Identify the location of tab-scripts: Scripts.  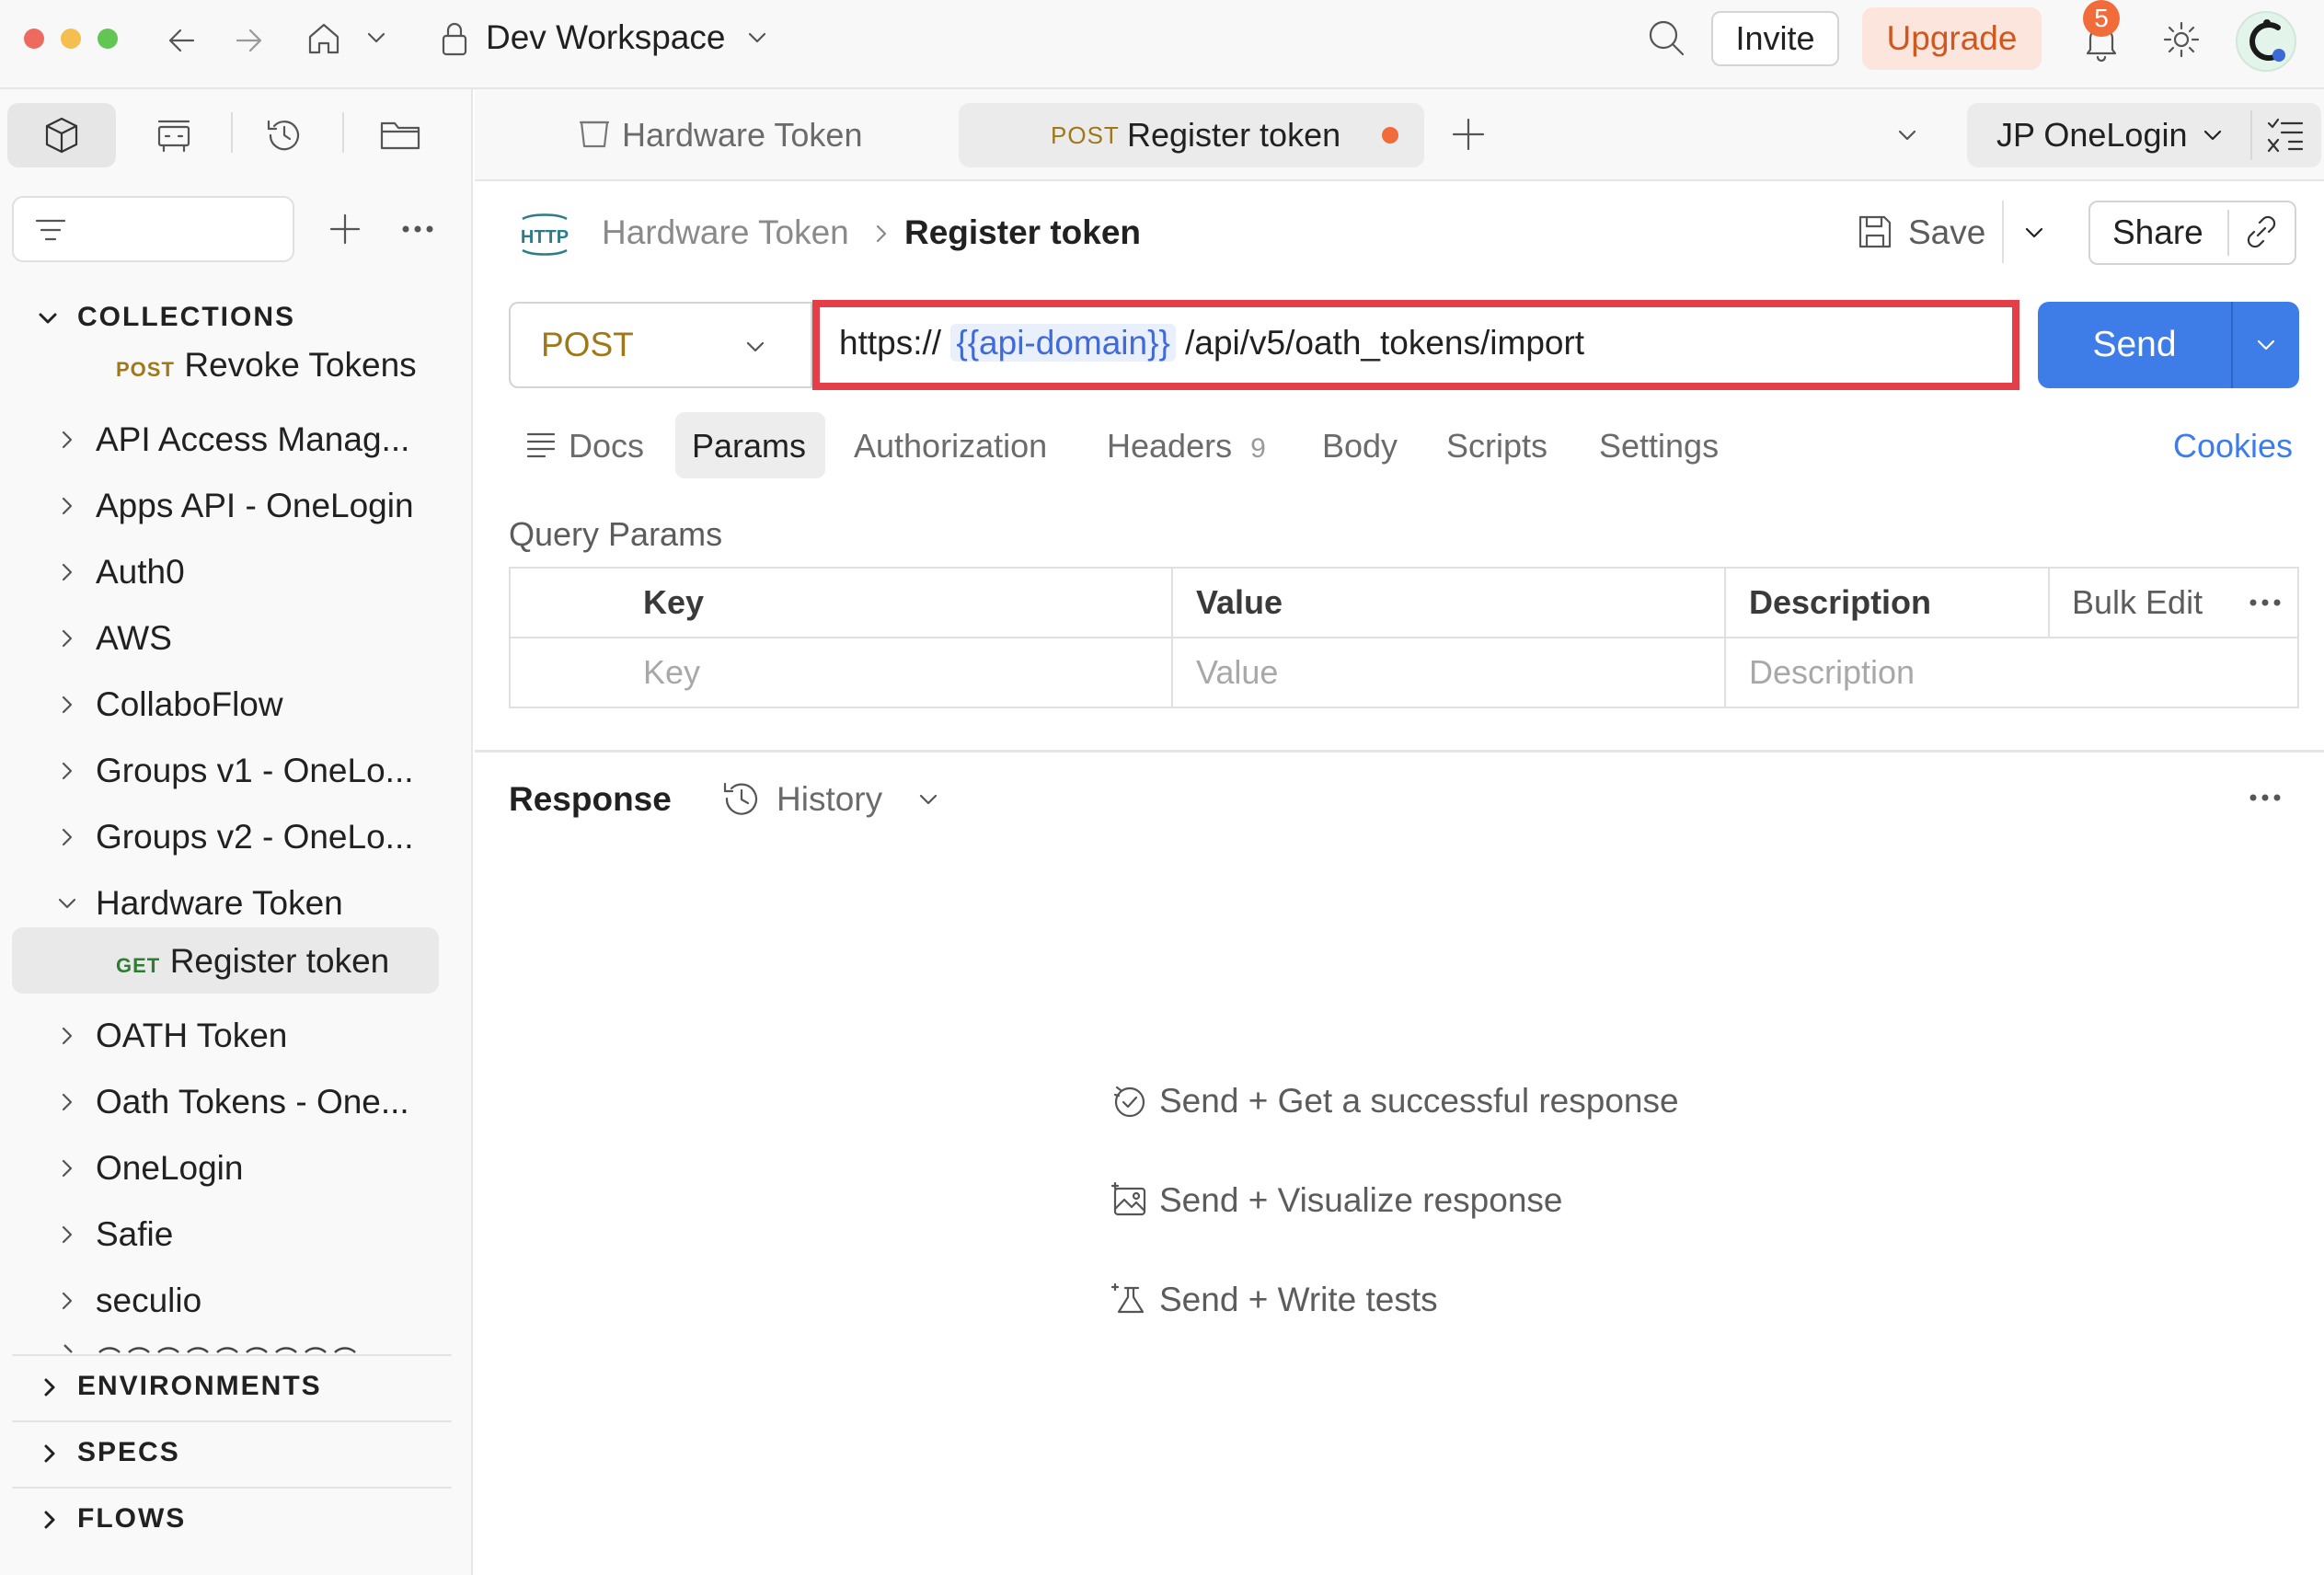
(1496, 446).